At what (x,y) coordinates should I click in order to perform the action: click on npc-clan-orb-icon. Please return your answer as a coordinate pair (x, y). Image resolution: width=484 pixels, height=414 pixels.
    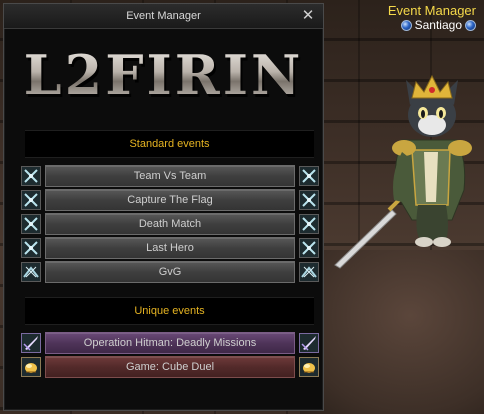
    Looking at the image, I should click on (406, 25).